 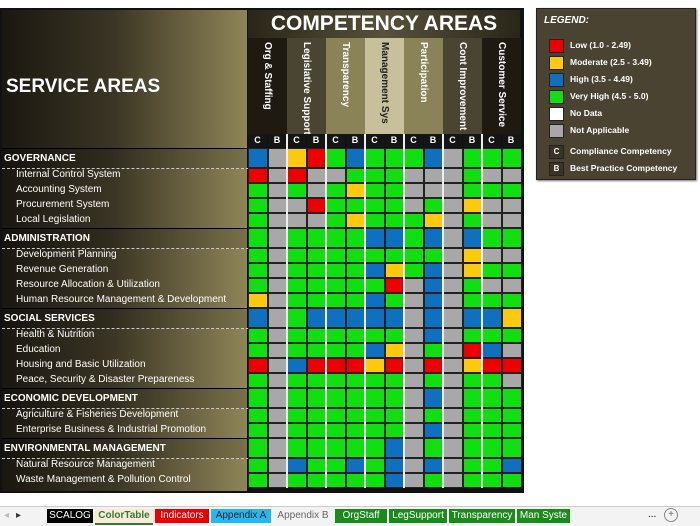 I want to click on add-sheet-button: +, so click(x=671, y=515).